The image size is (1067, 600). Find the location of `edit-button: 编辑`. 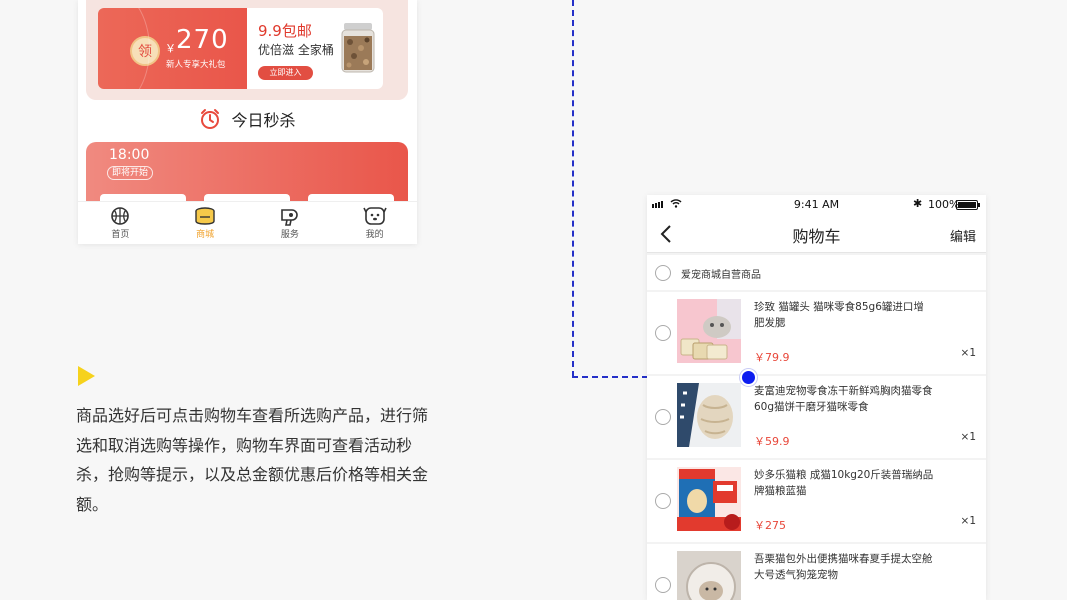

edit-button: 编辑 is located at coordinates (963, 235).